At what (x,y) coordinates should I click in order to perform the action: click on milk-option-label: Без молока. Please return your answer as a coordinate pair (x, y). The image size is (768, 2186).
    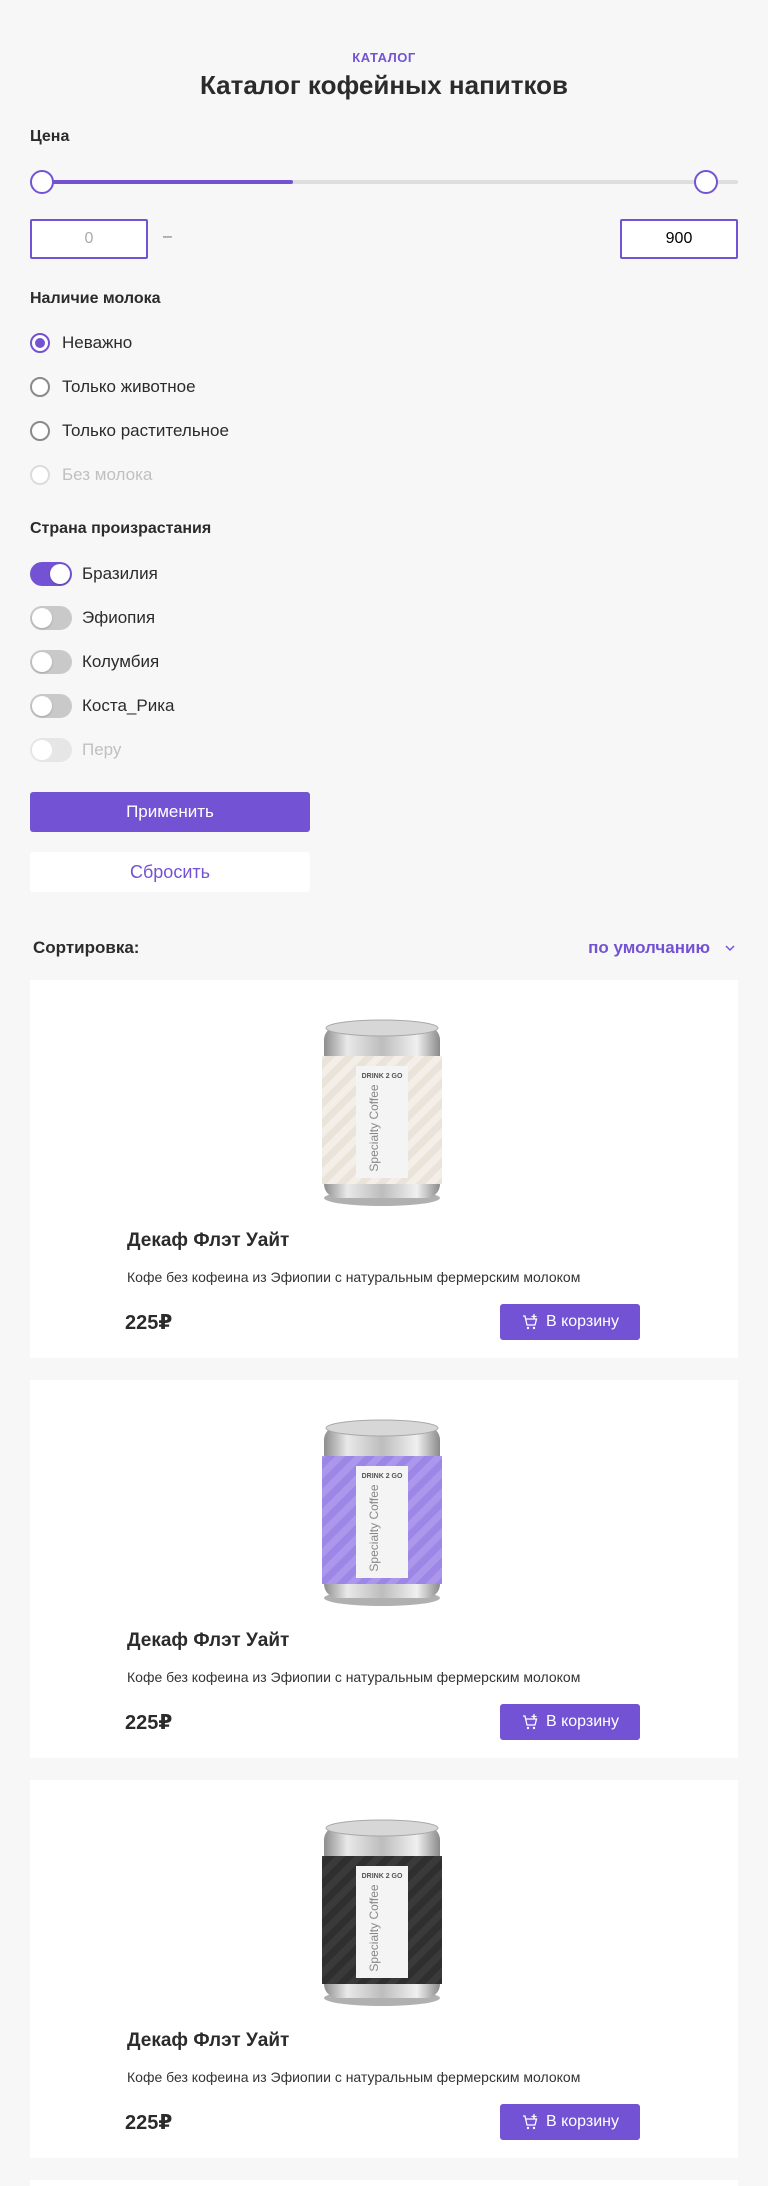
    Looking at the image, I should click on (107, 474).